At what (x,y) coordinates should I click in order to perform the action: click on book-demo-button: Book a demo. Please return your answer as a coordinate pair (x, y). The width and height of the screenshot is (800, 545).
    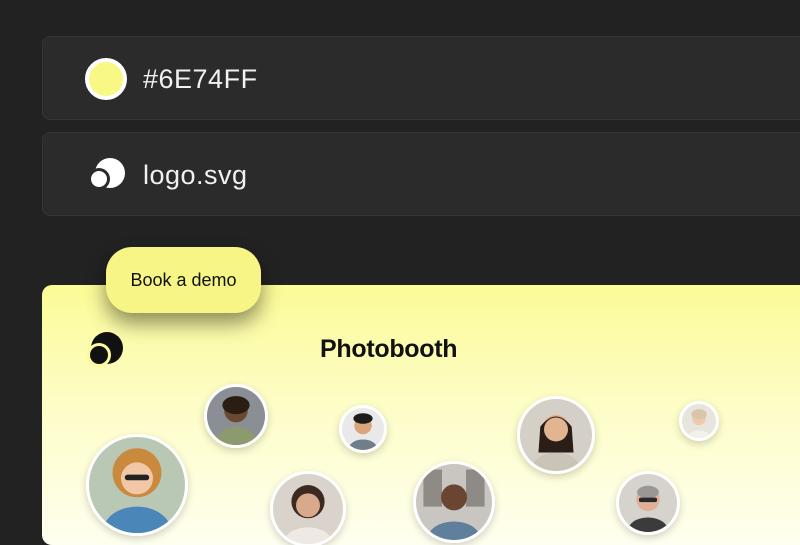
    Looking at the image, I should click on (183, 280).